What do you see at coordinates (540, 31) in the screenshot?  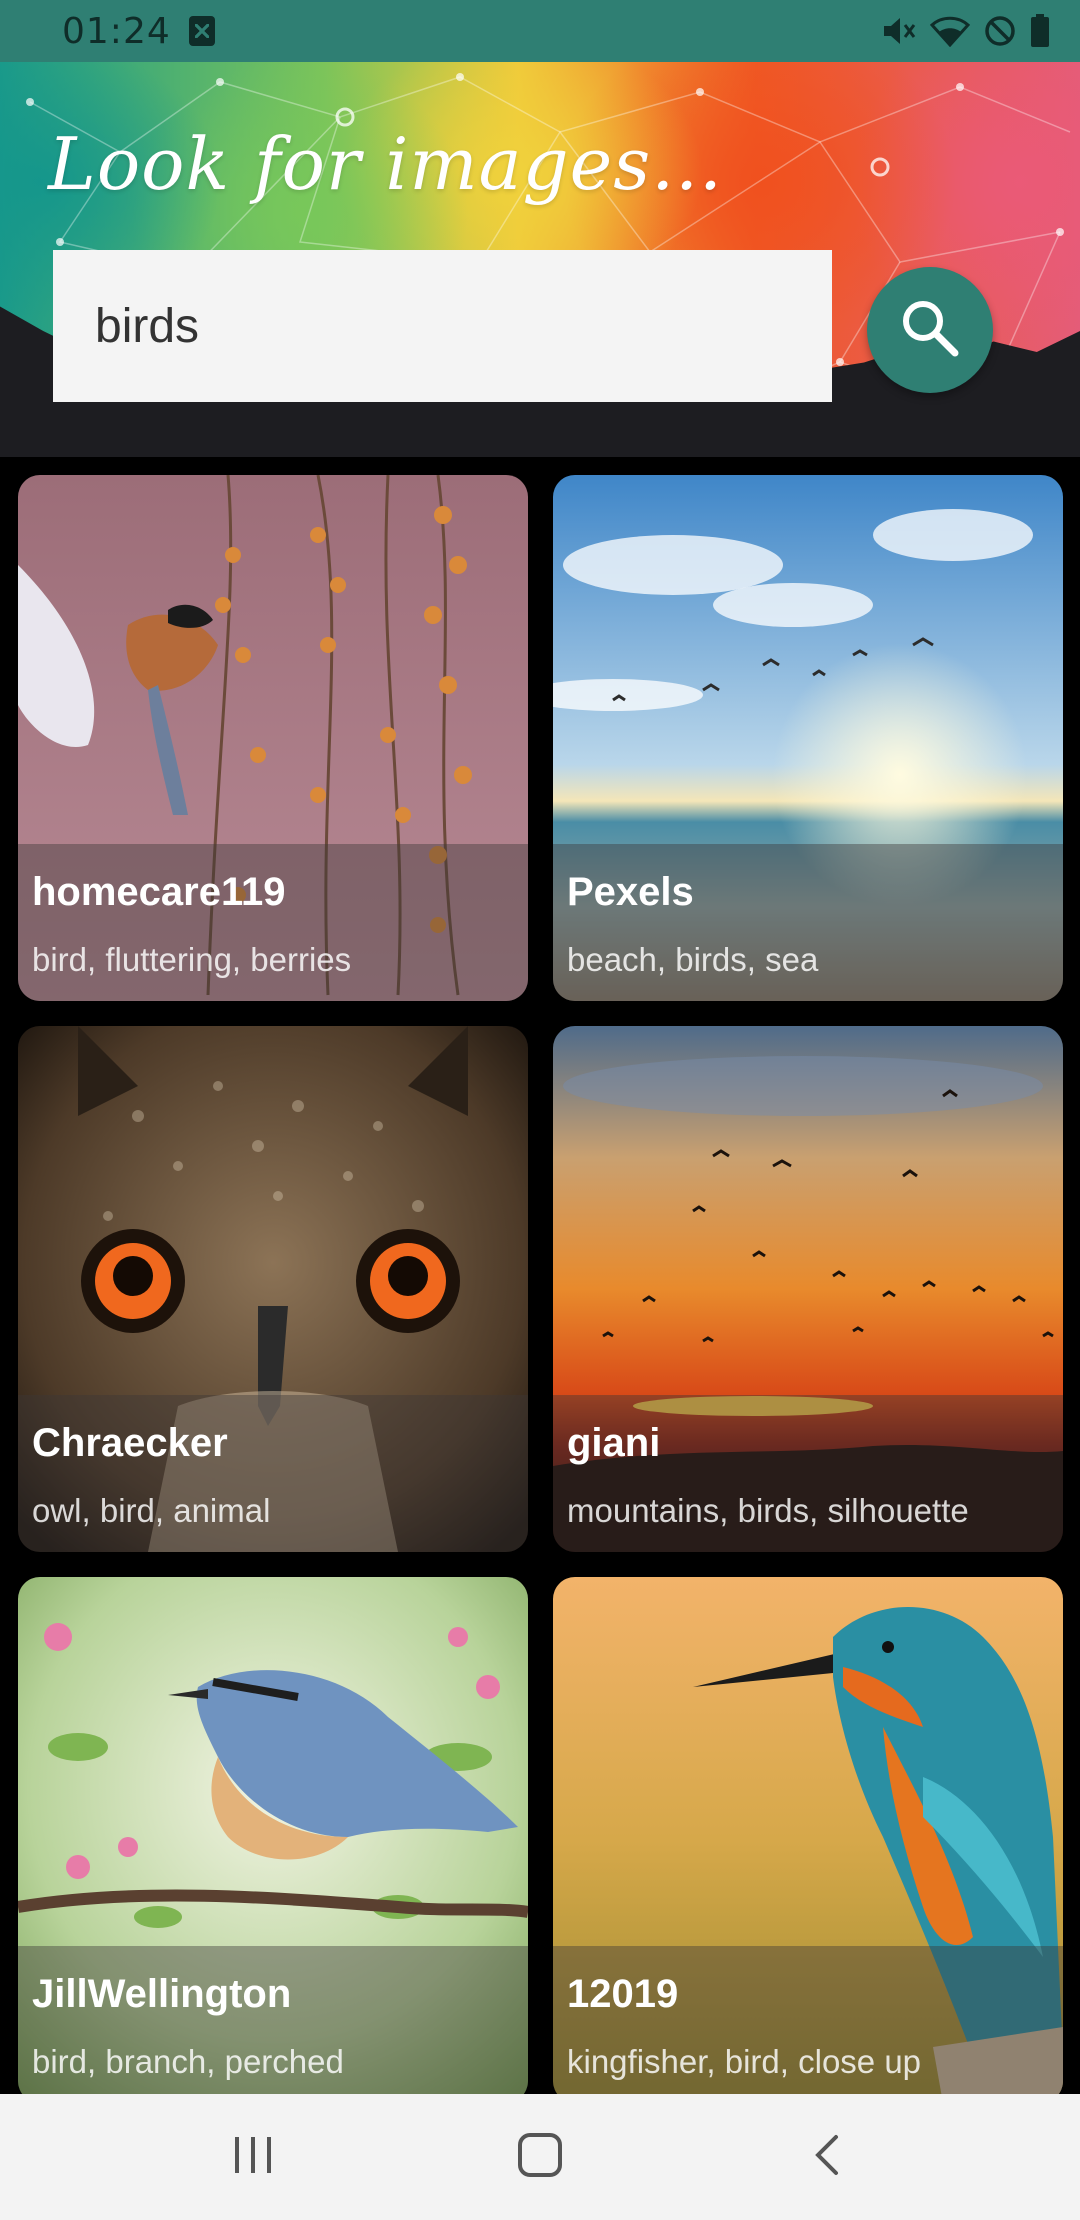 I see `status-bar: 01:24` at bounding box center [540, 31].